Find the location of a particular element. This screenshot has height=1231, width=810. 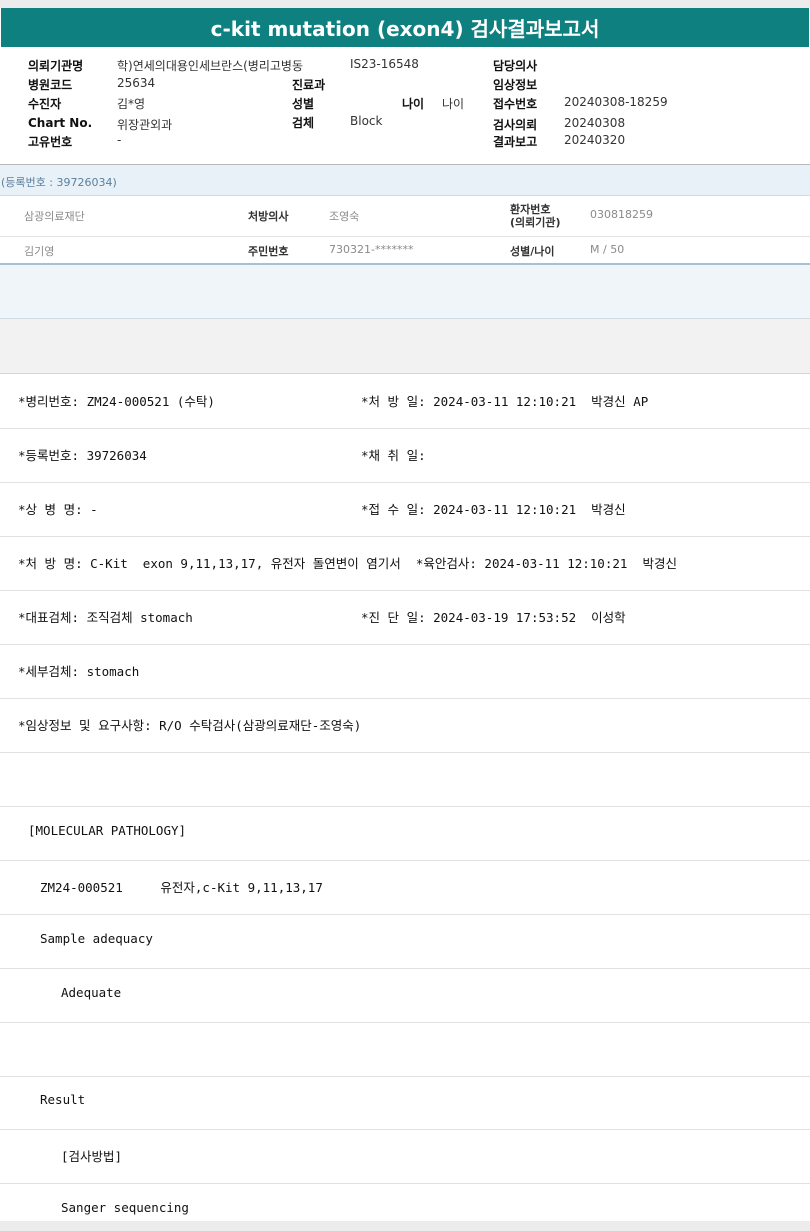

report-line: [검사방법] is located at coordinates (92, 1156).